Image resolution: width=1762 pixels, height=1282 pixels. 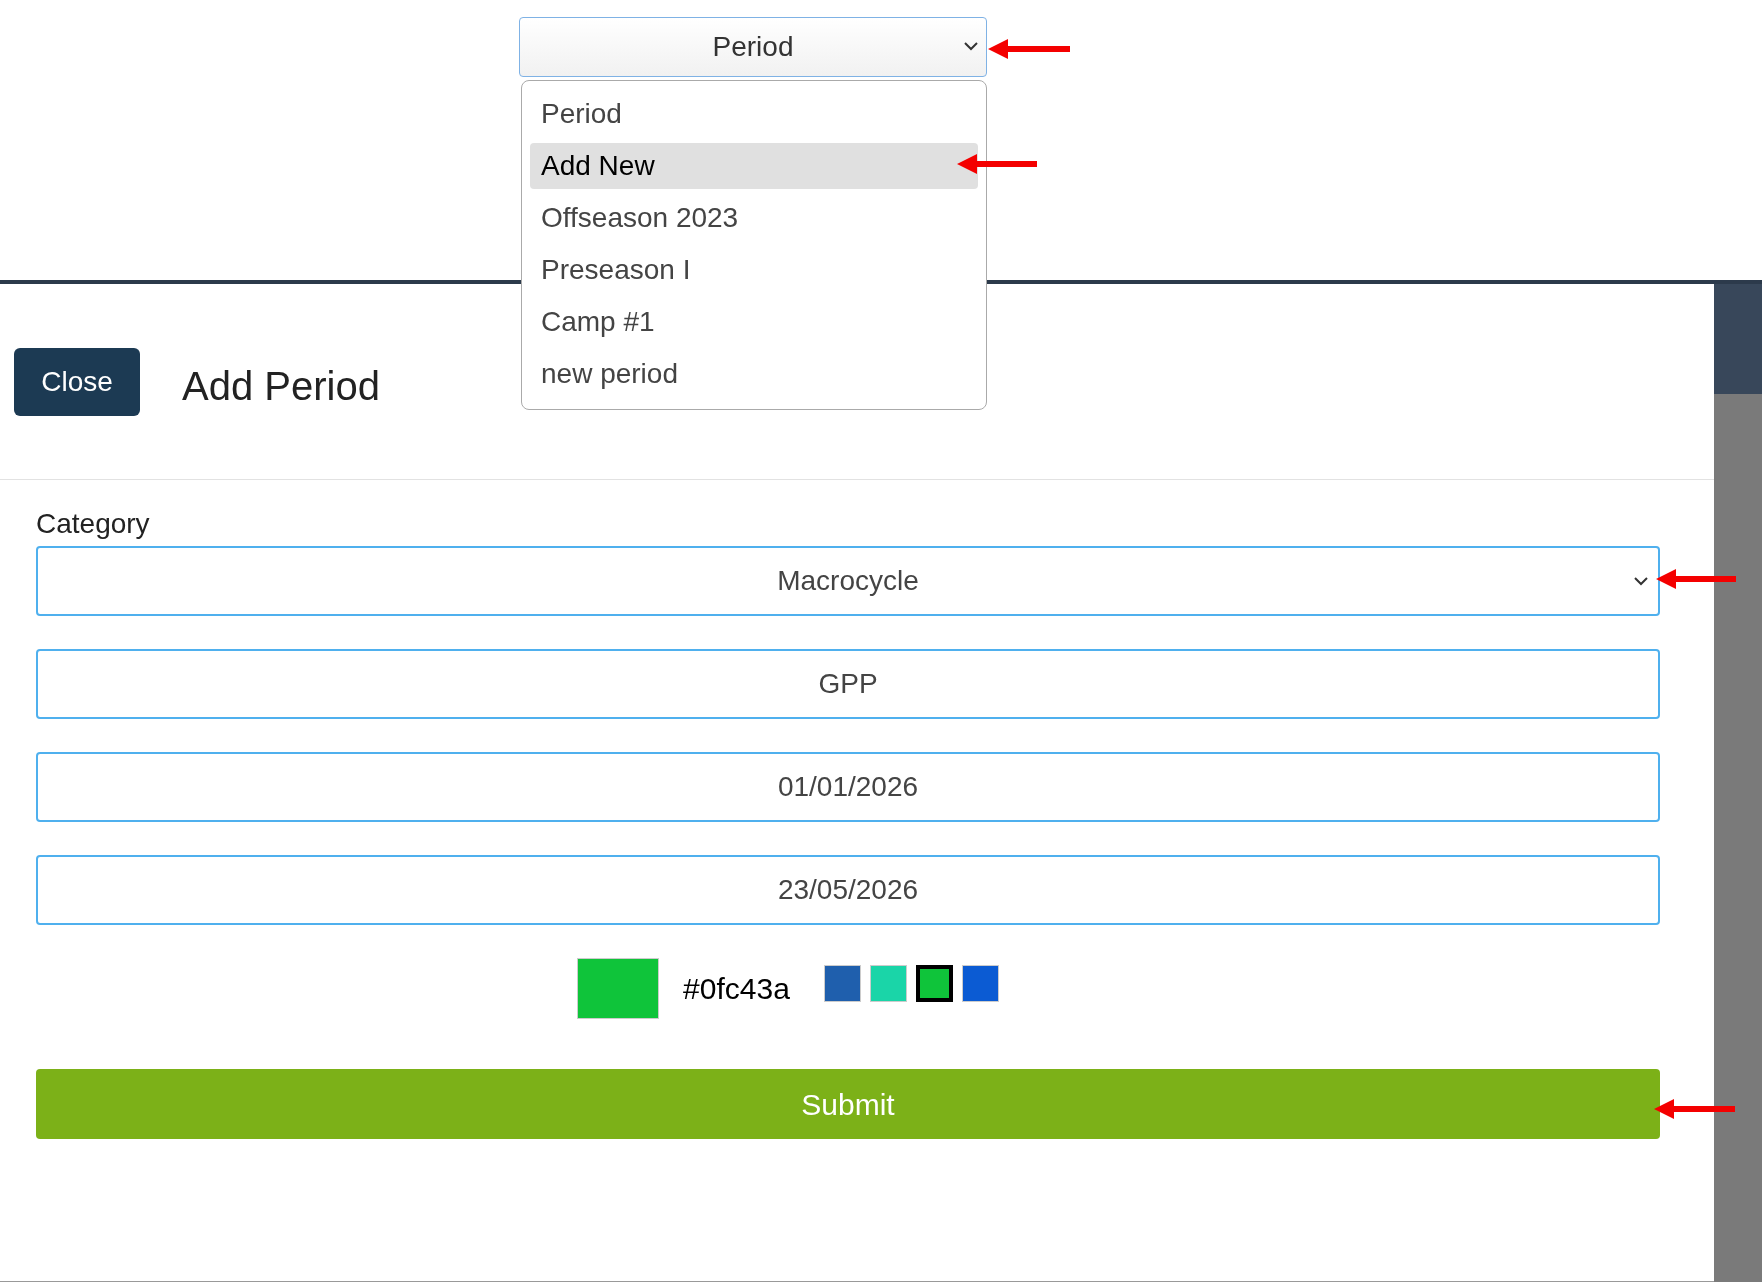 I want to click on color-swatch, so click(x=934, y=983).